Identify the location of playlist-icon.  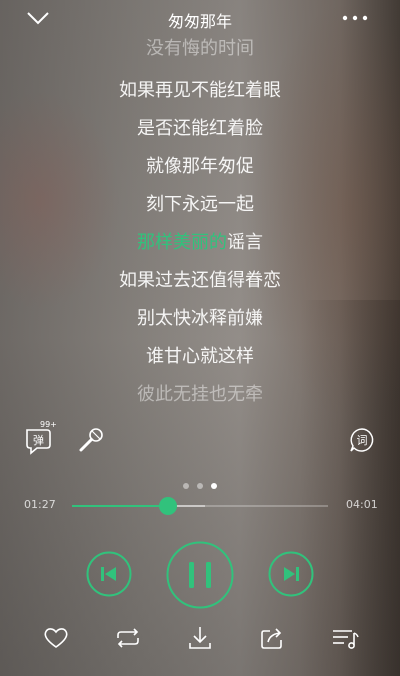
(346, 639).